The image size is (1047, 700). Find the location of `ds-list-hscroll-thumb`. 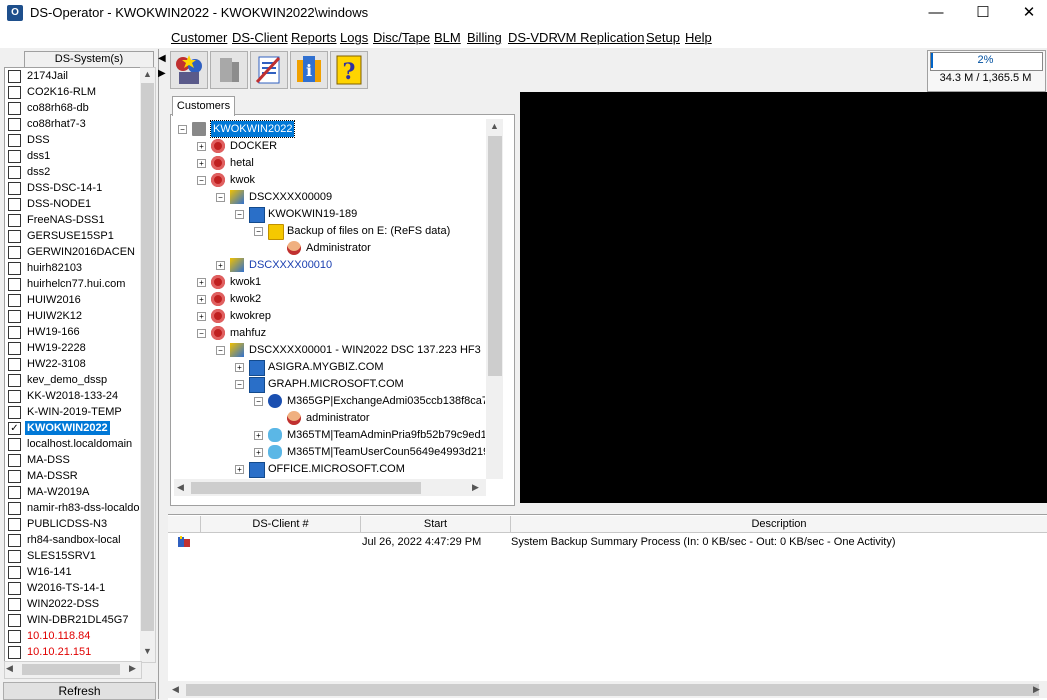

ds-list-hscroll-thumb is located at coordinates (71, 669).